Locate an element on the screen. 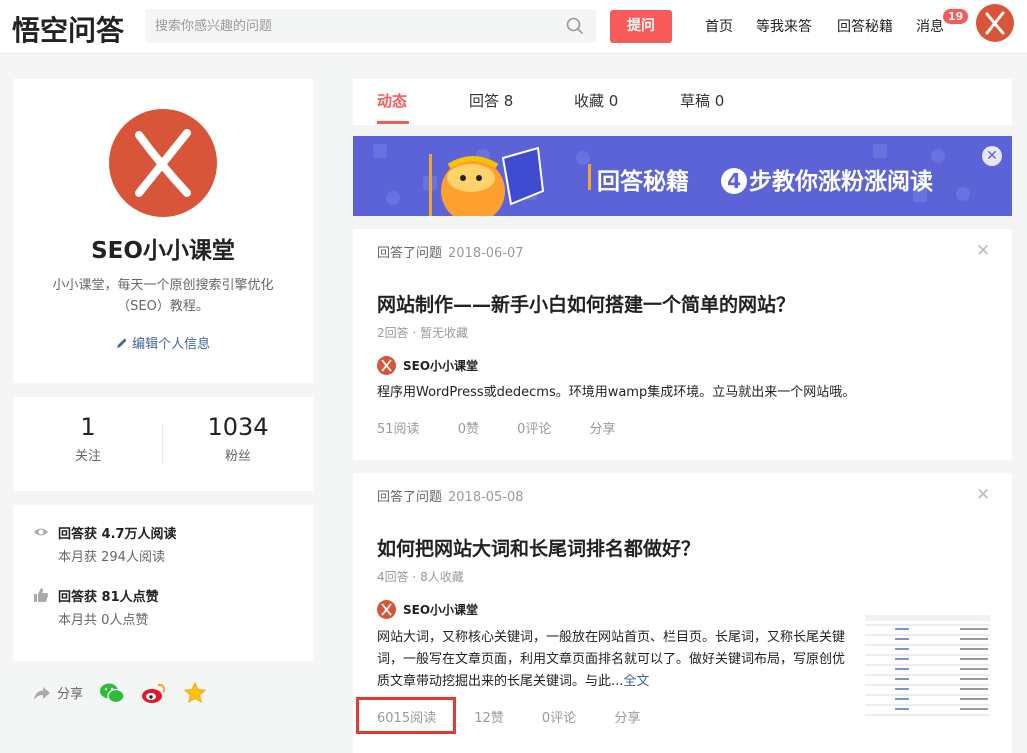 This screenshot has width=1027, height=753. profile-card: SEO小小课堂 小小课堂，每天一个原创搜索引擎优化（SEO）教程。 编辑个人信息 is located at coordinates (163, 231).